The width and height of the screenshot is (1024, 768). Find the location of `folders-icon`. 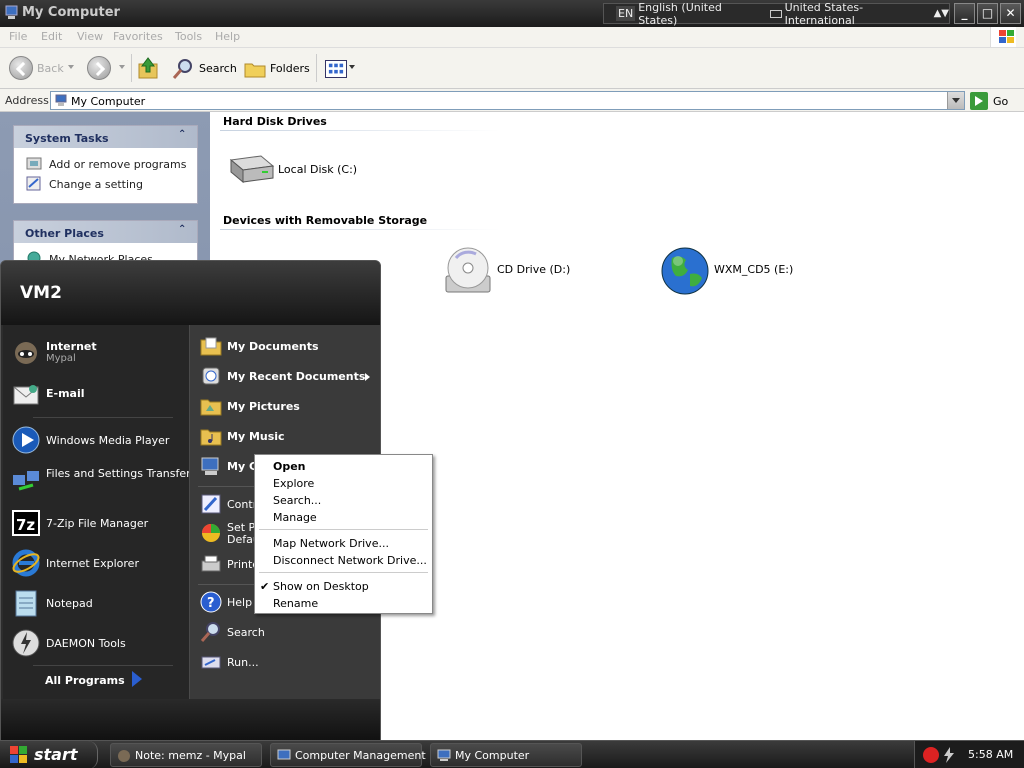

folders-icon is located at coordinates (255, 69).